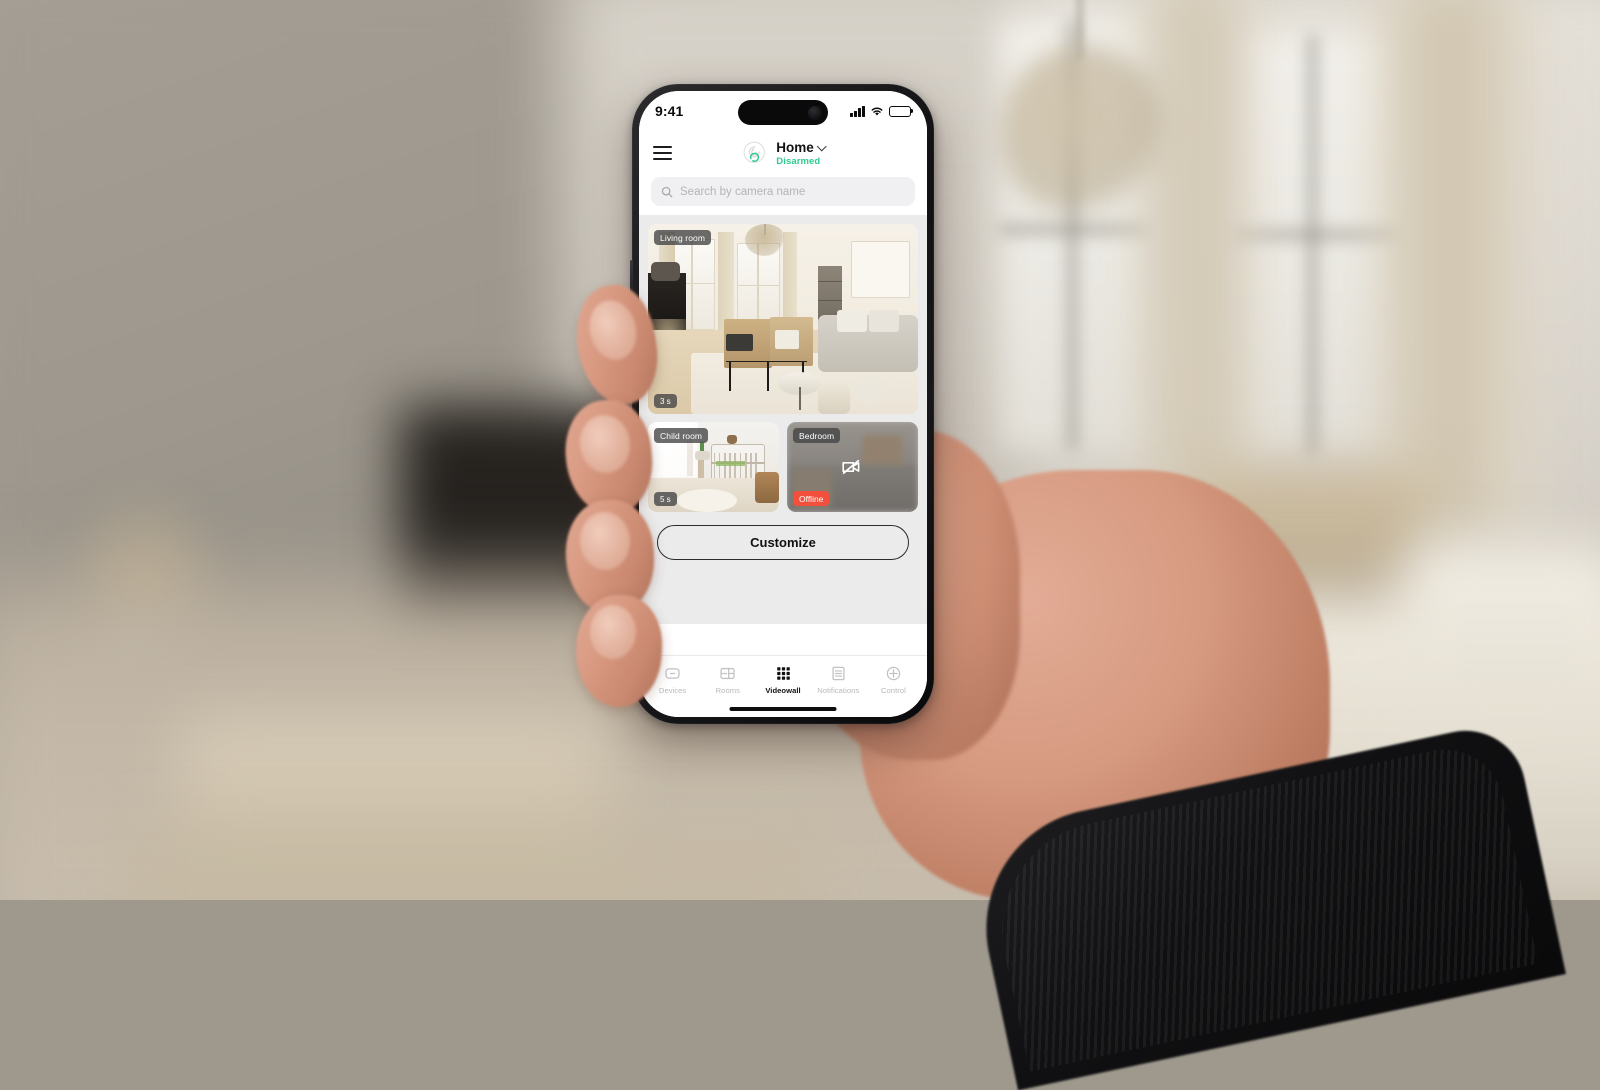 The width and height of the screenshot is (1600, 1090). I want to click on tab-rooms: Rooms, so click(727, 680).